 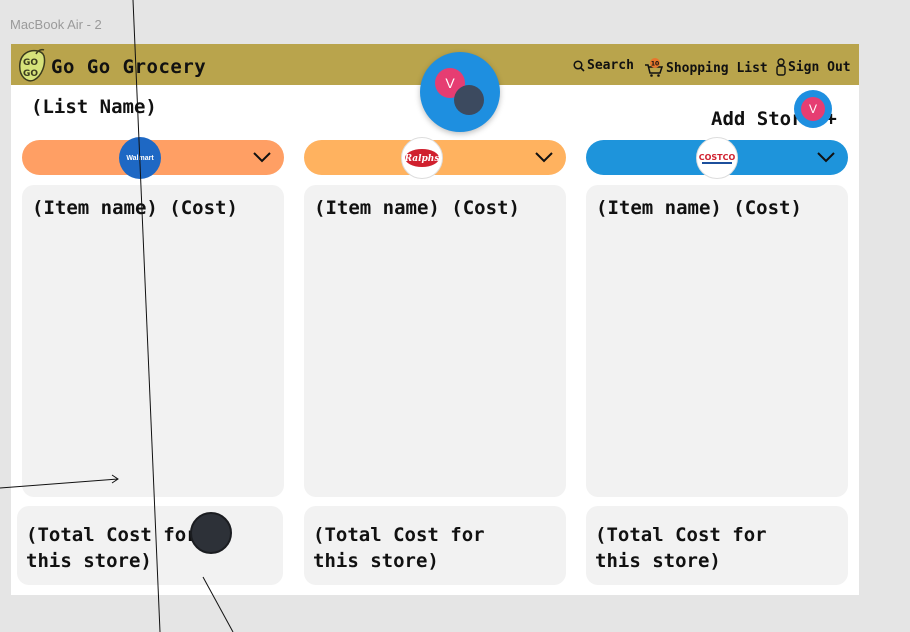 I want to click on store-select-costco: COSTCO, so click(x=717, y=158).